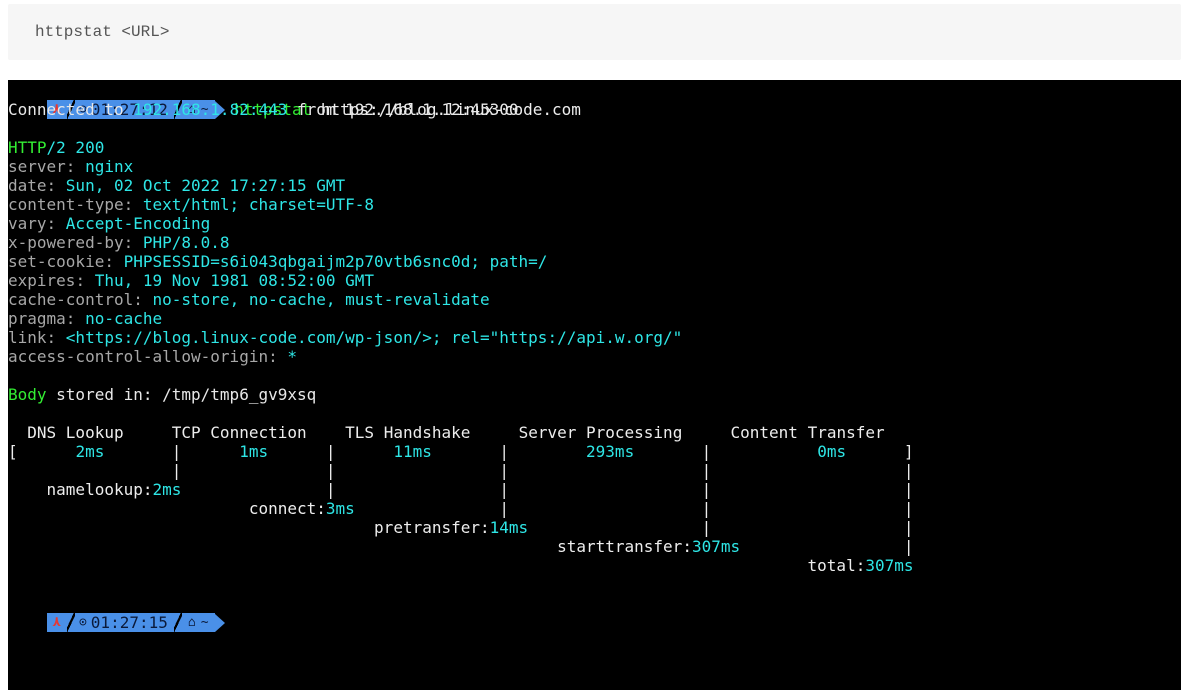  I want to click on local-address: 192.168.1.12:45300, so click(432, 109).